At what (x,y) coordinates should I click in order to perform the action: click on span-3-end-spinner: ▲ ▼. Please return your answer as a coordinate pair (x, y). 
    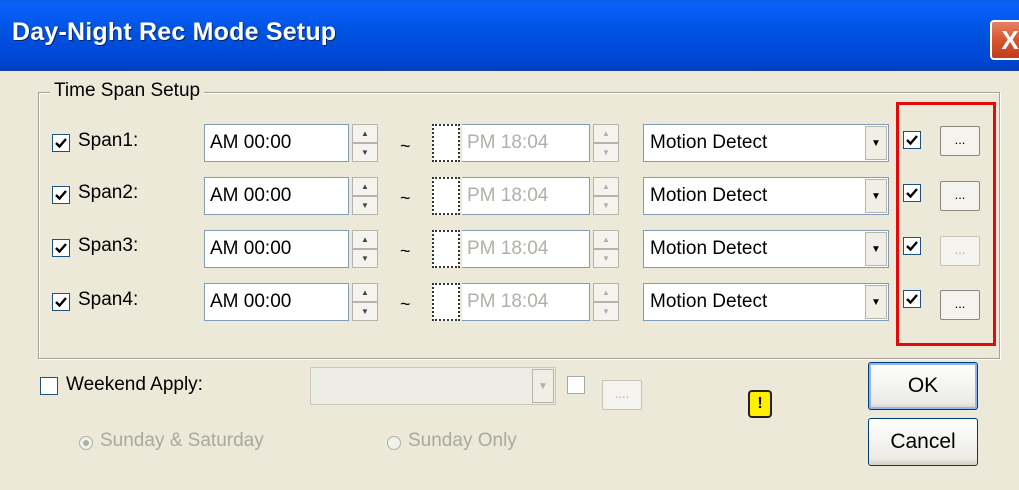
    Looking at the image, I should click on (606, 249).